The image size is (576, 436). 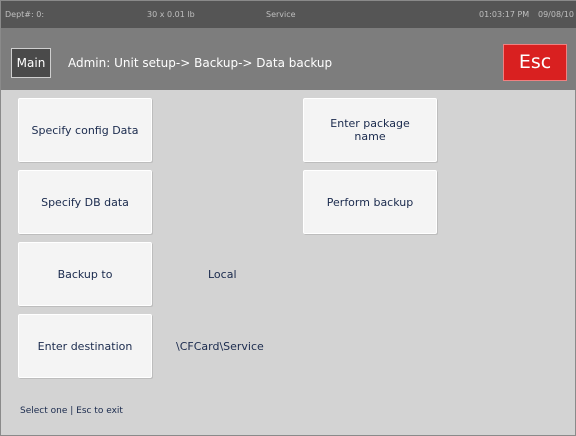 What do you see at coordinates (281, 14) in the screenshot?
I see `mode-status: Service` at bounding box center [281, 14].